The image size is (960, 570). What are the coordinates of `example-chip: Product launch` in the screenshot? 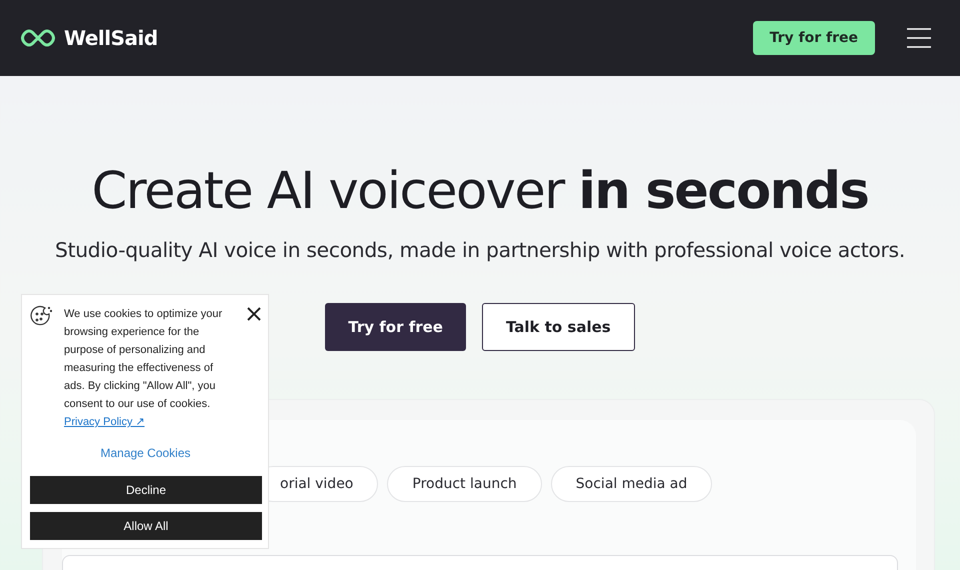 It's located at (464, 484).